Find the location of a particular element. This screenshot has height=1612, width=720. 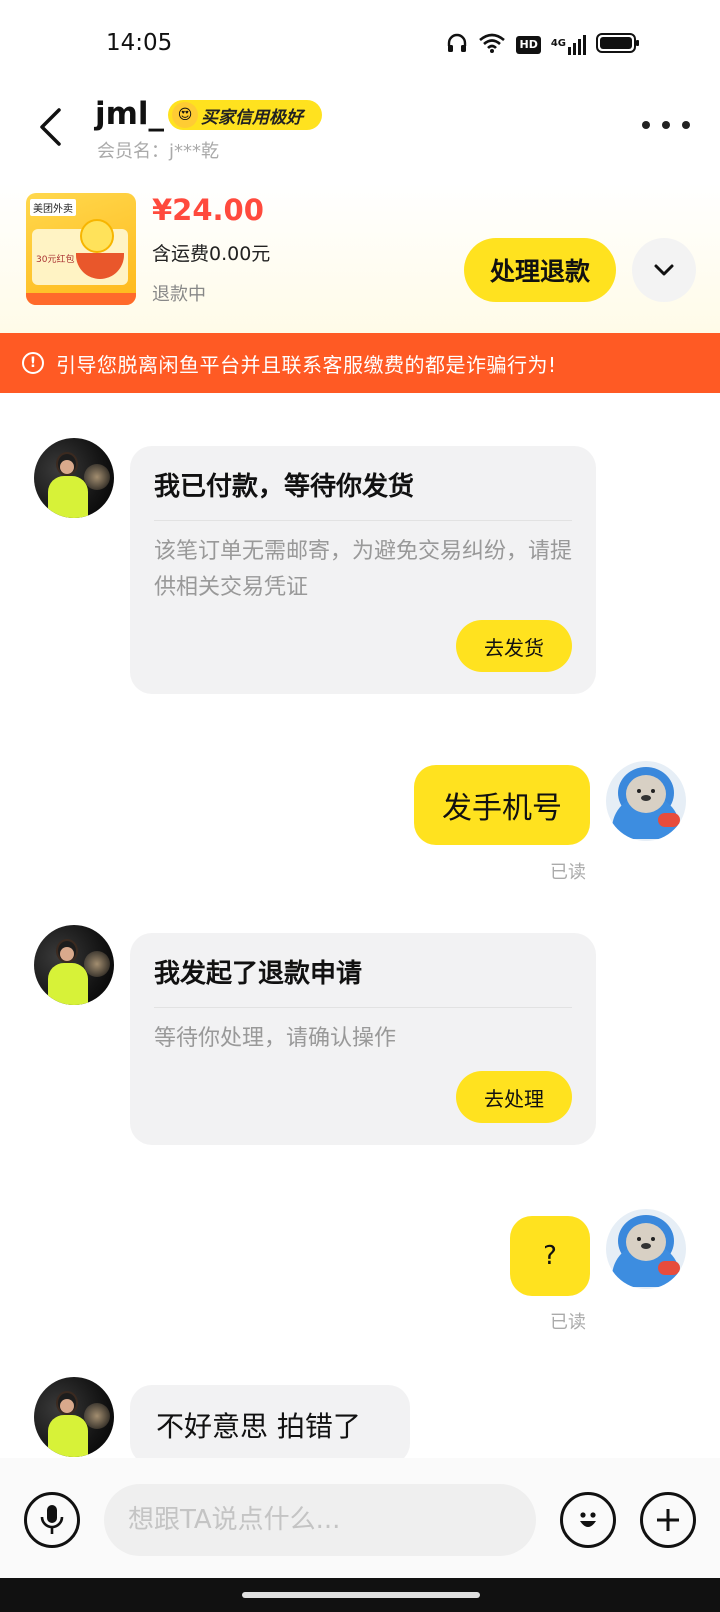

plus-icon is located at coordinates (668, 1520).